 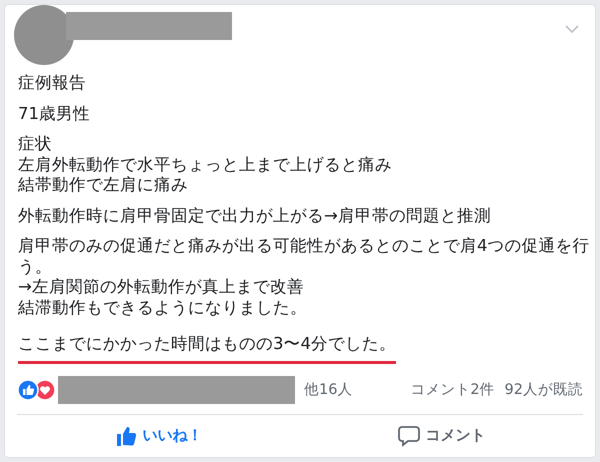 What do you see at coordinates (409, 435) in the screenshot?
I see `speech-bubble-icon` at bounding box center [409, 435].